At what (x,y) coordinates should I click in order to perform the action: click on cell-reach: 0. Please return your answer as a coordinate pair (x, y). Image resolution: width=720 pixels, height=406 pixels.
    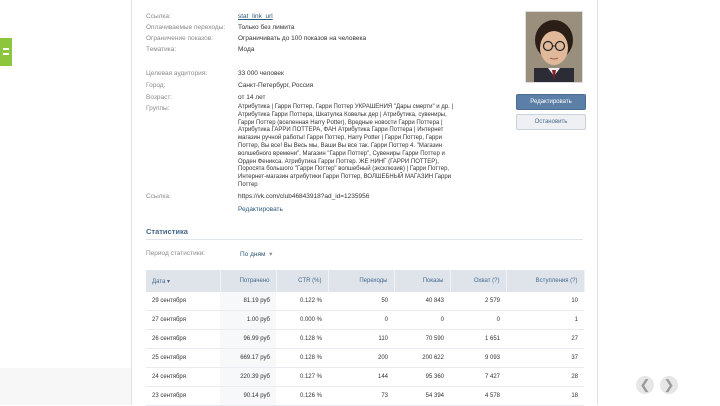
    Looking at the image, I should click on (478, 320).